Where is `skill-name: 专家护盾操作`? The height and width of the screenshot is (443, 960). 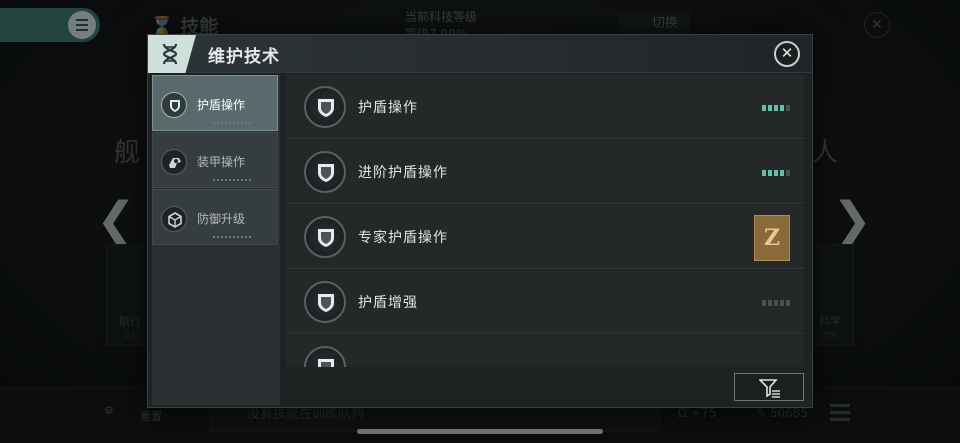
skill-name: 专家护盾操作 is located at coordinates (403, 238).